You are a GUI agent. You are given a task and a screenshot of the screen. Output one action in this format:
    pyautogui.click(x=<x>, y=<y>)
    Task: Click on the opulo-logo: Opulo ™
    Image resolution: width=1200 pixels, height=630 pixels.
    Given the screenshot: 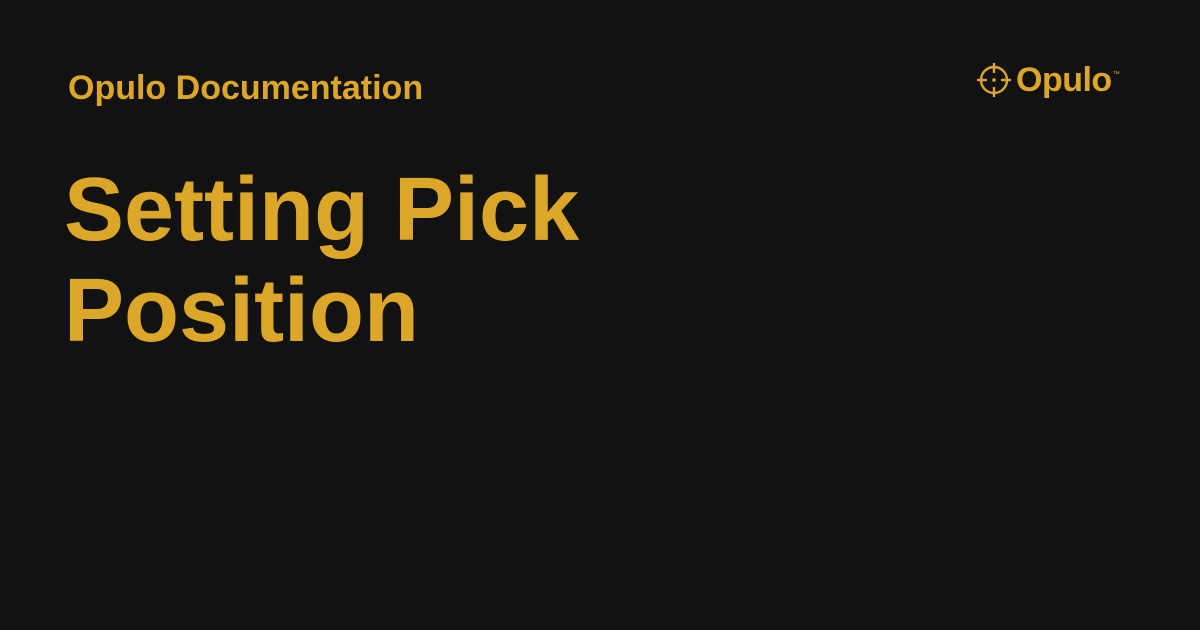 What is the action you would take?
    pyautogui.click(x=1048, y=80)
    